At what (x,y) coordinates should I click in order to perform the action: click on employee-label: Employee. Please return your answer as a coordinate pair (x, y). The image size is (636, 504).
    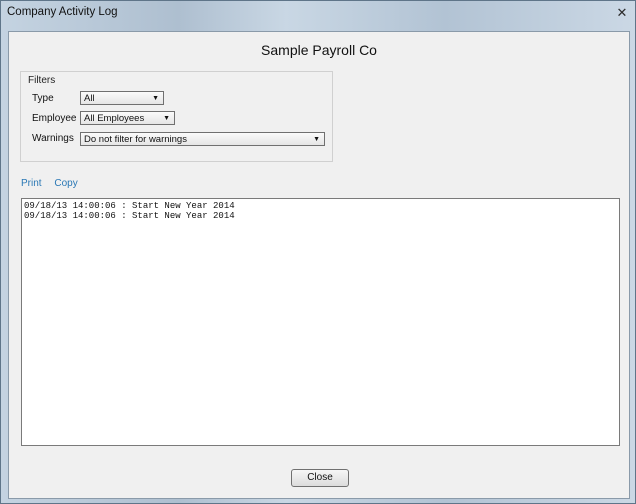
    Looking at the image, I should click on (54, 118).